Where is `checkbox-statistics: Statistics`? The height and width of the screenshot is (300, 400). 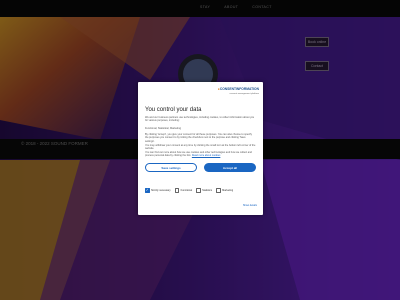 checkbox-statistics: Statistics is located at coordinates (204, 190).